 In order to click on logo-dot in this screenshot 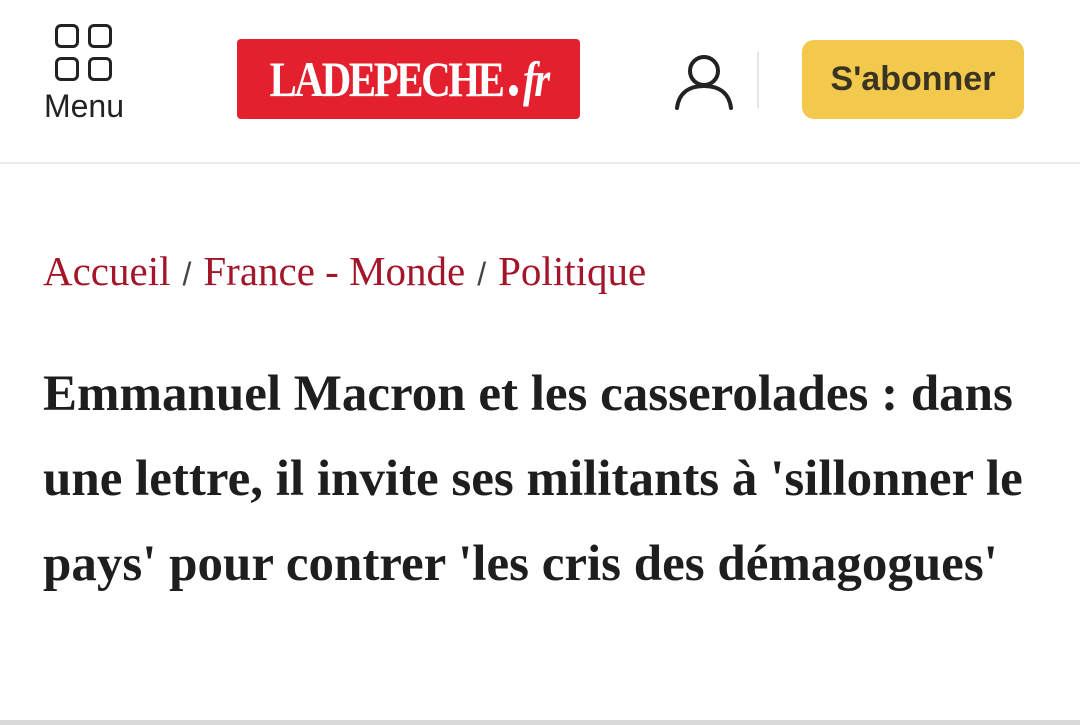, I will do `click(513, 90)`.